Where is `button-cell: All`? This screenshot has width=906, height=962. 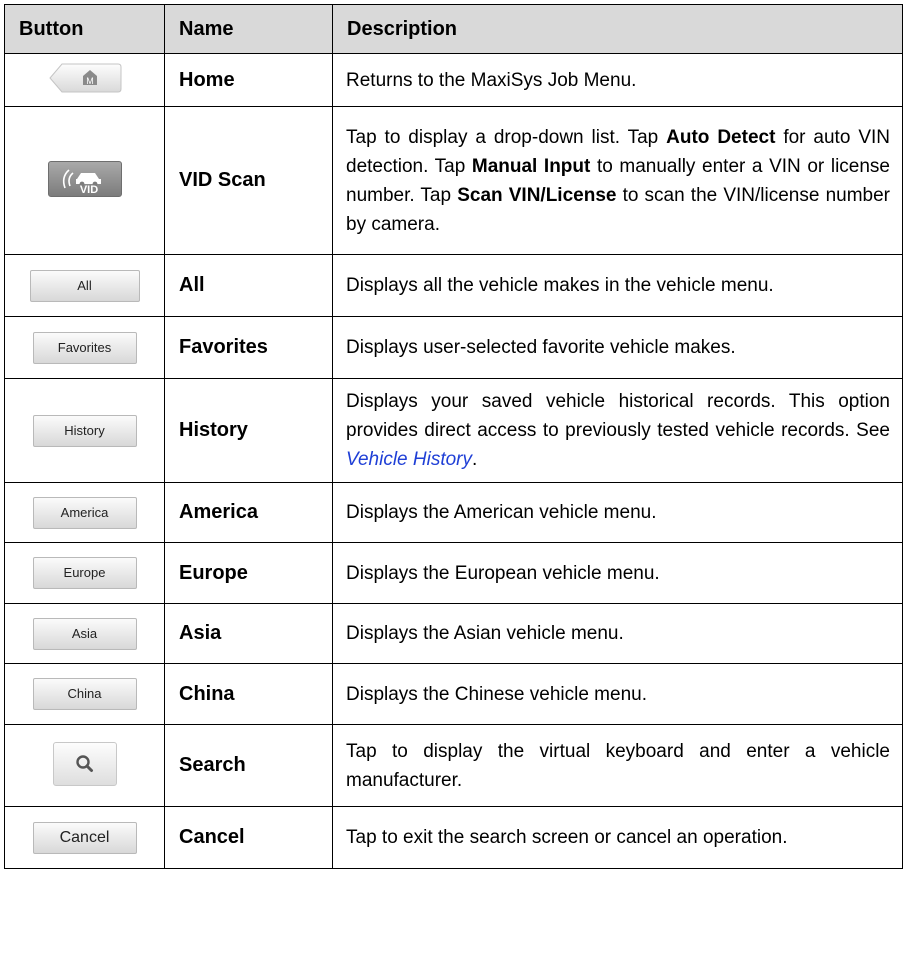
button-cell: All is located at coordinates (84, 285).